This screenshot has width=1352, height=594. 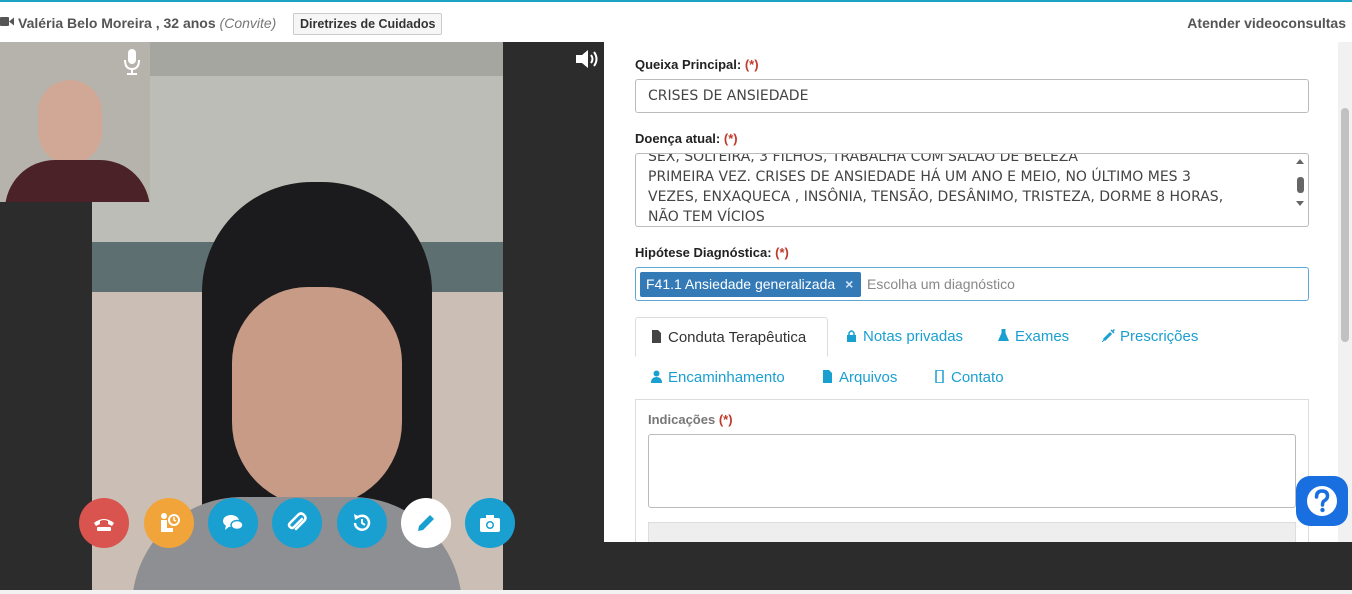 What do you see at coordinates (706, 217) in the screenshot?
I see `doenca-line: NÃO TEM VÍCIOS` at bounding box center [706, 217].